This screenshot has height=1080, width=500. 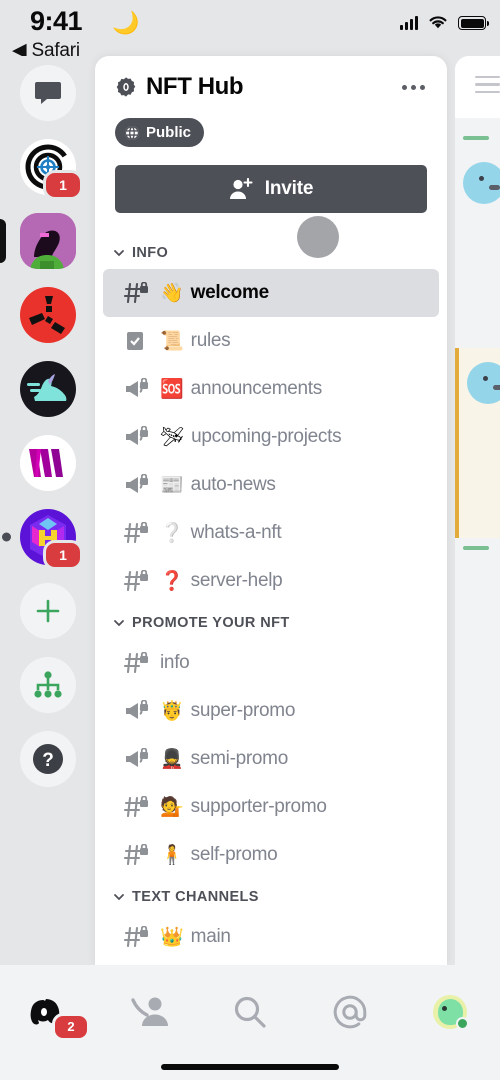 I want to click on tab-servers: 2, so click(x=50, y=1012).